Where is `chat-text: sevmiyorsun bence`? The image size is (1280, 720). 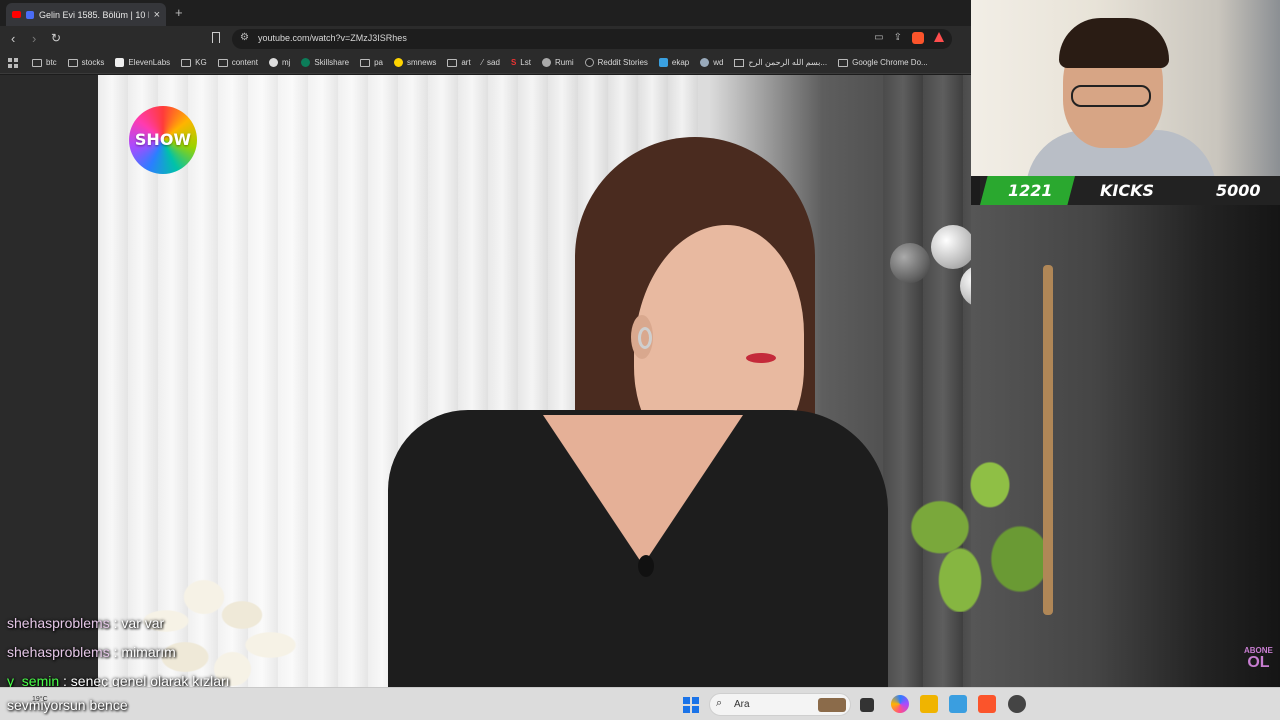
chat-text: sevmiyorsun bence is located at coordinates (67, 705).